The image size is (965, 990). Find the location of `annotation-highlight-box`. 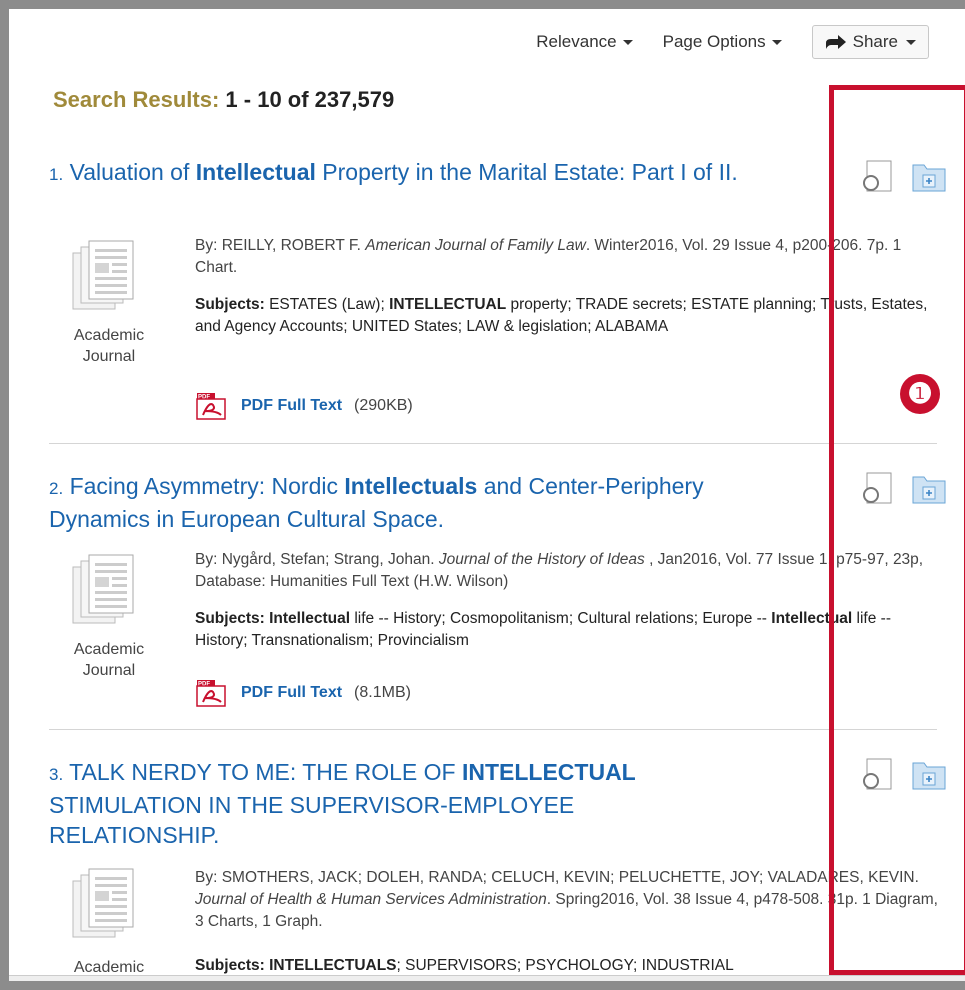

annotation-highlight-box is located at coordinates (897, 530).